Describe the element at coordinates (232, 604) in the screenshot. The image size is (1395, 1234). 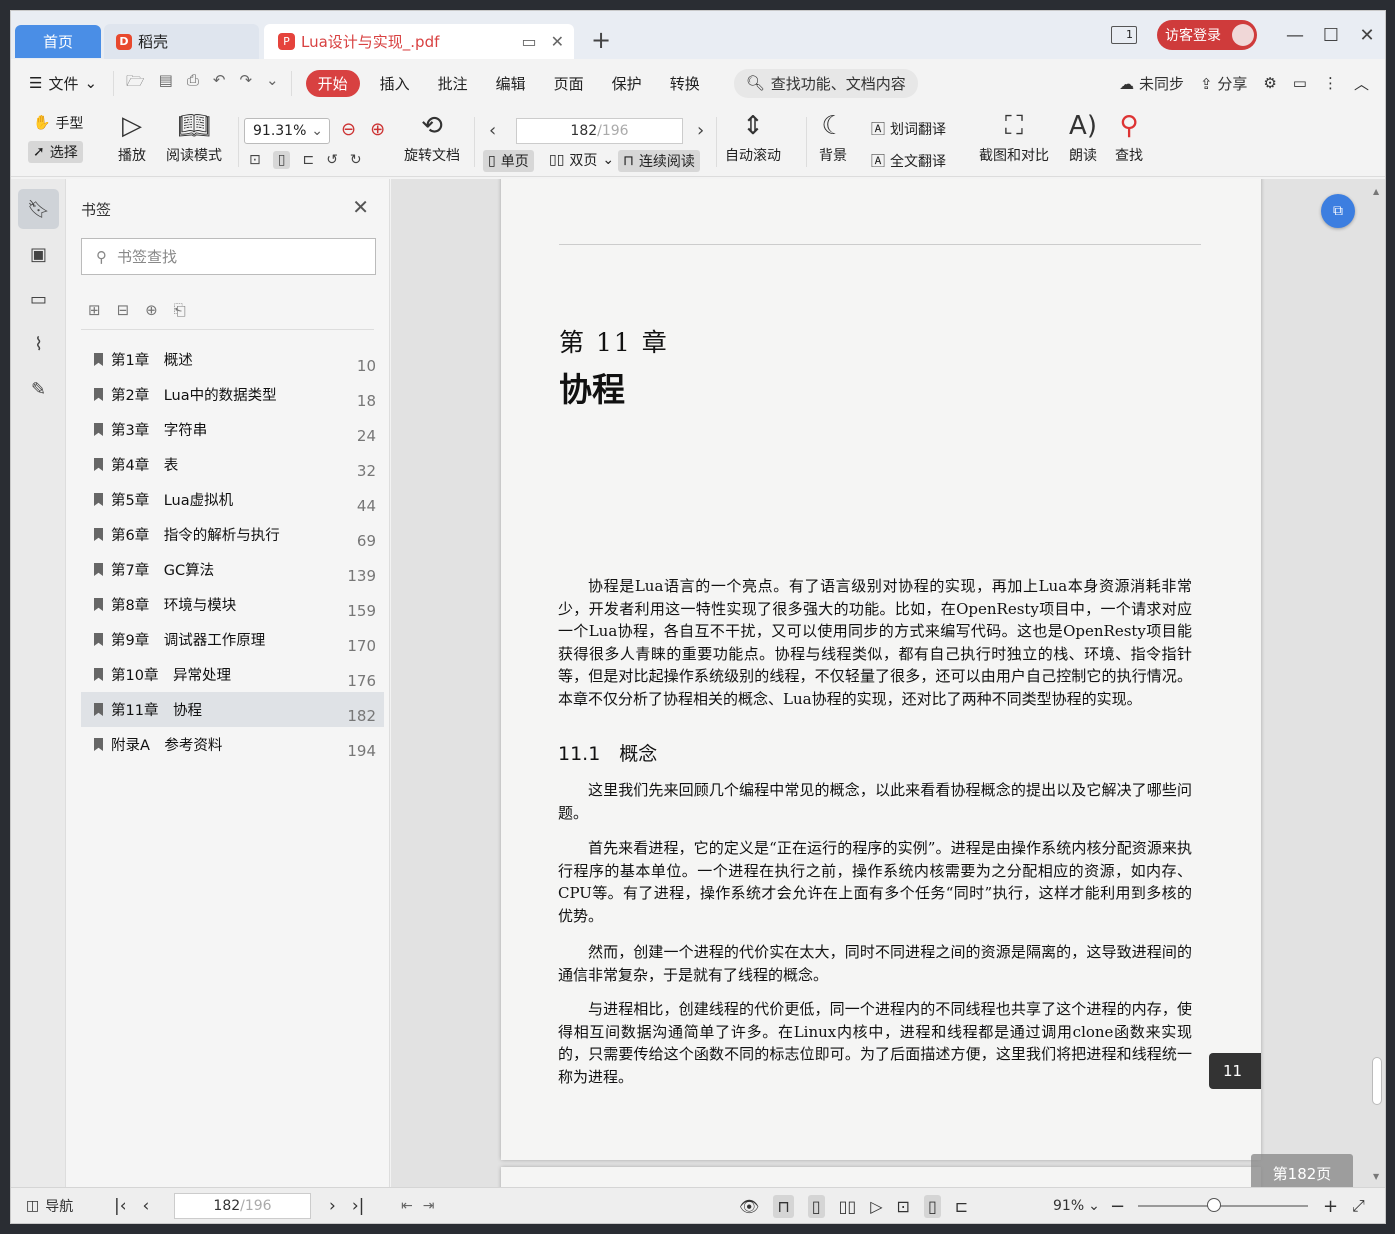
I see `bookmark-item: 第8章 环境与模块 159` at that location.